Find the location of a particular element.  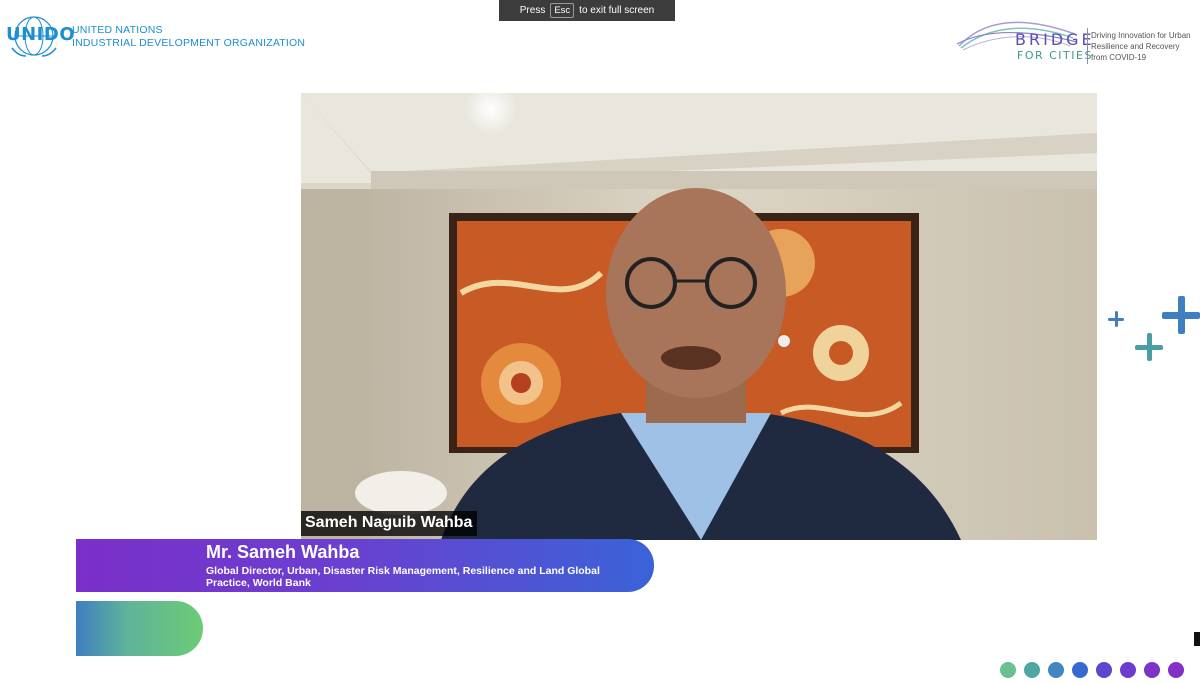

logo-divider is located at coordinates (1087, 46).